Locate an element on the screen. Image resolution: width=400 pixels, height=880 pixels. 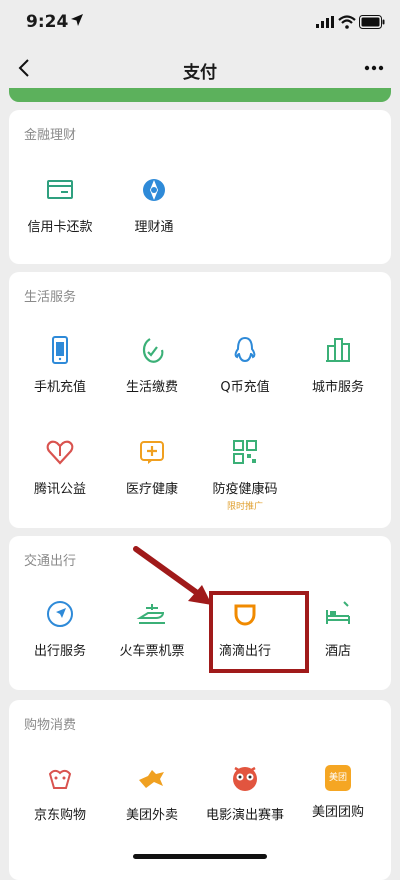
licaitong-button: 理财通 is located at coordinates (154, 204).